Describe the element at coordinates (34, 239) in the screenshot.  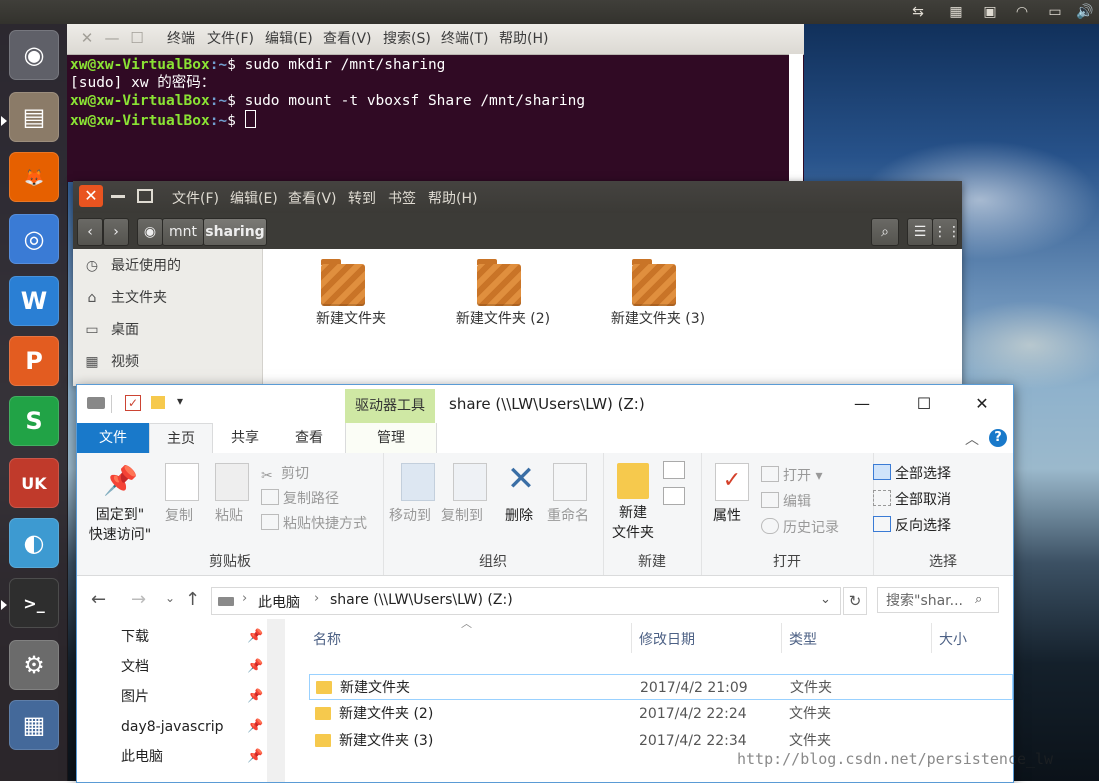
I see `launcher-chromium-icon: ◎` at that location.